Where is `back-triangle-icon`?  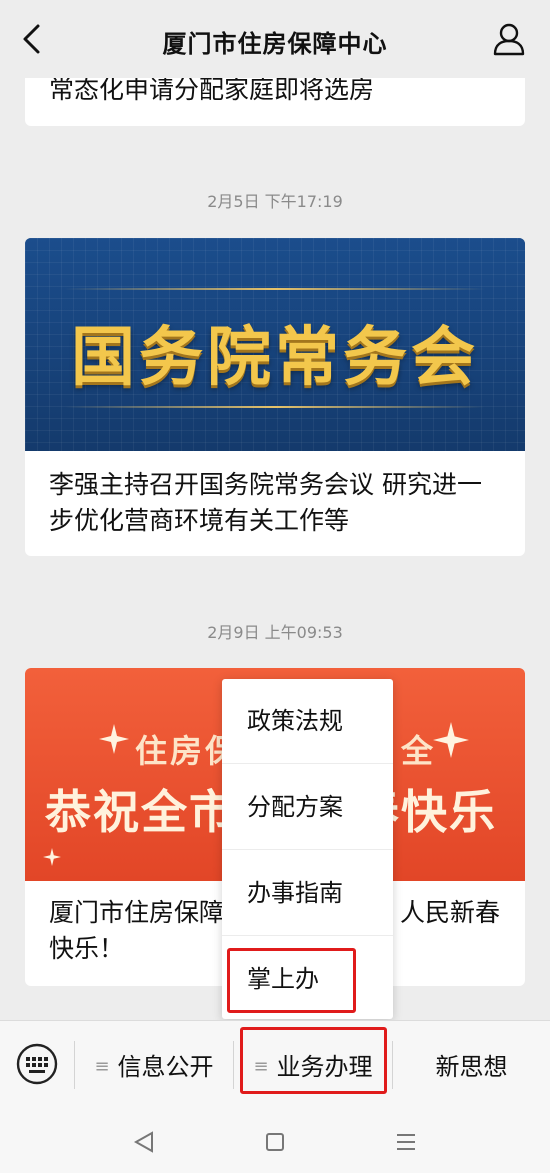 back-triangle-icon is located at coordinates (144, 1142).